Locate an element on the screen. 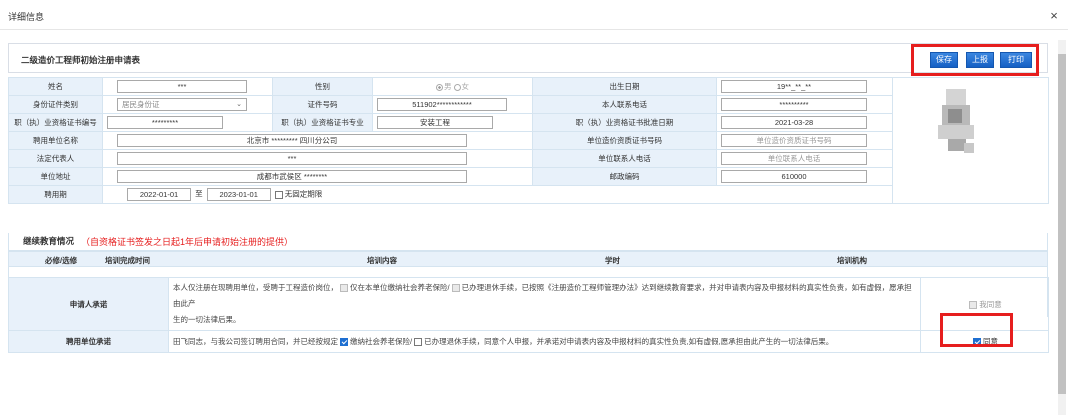 This screenshot has height=415, width=1068. vertical-scrollbar is located at coordinates (1062, 227).